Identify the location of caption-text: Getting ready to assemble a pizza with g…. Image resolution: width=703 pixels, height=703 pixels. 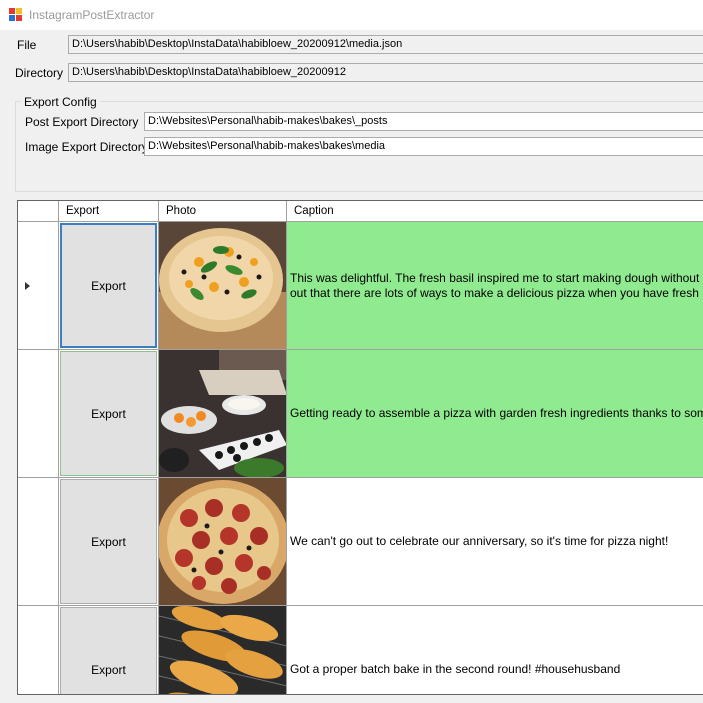
(496, 413).